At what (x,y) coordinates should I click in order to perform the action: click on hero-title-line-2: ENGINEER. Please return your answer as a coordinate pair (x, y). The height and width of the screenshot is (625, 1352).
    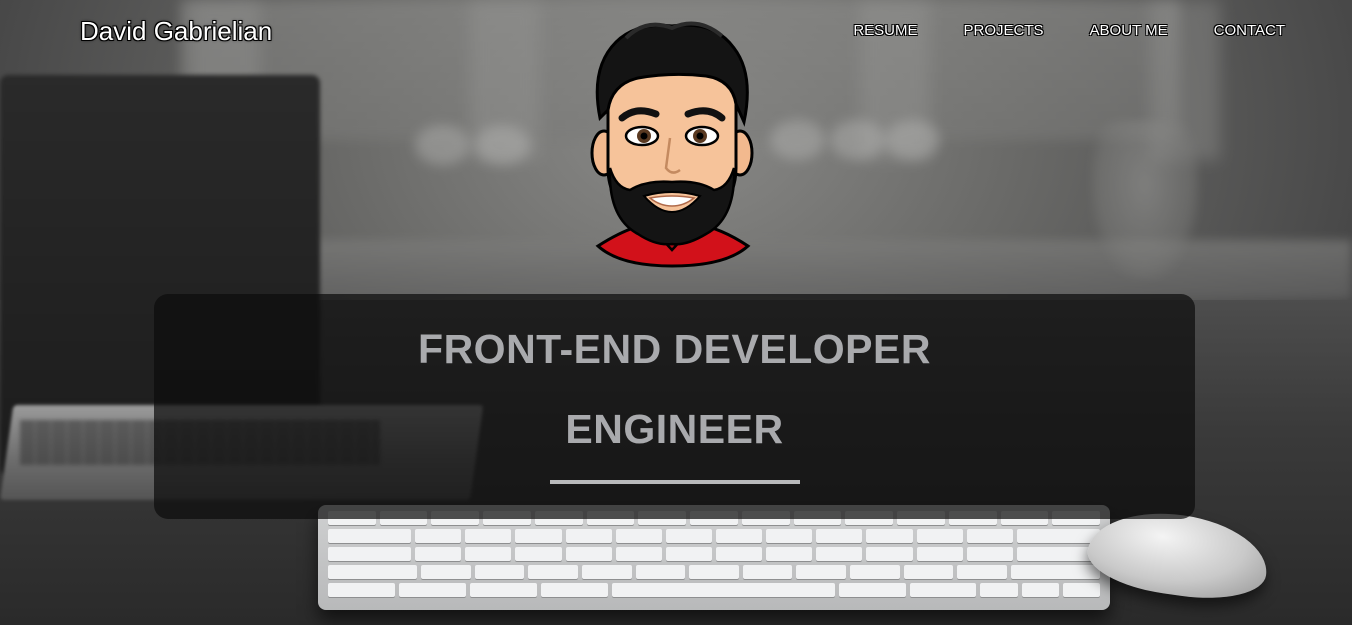
    Looking at the image, I should click on (674, 429).